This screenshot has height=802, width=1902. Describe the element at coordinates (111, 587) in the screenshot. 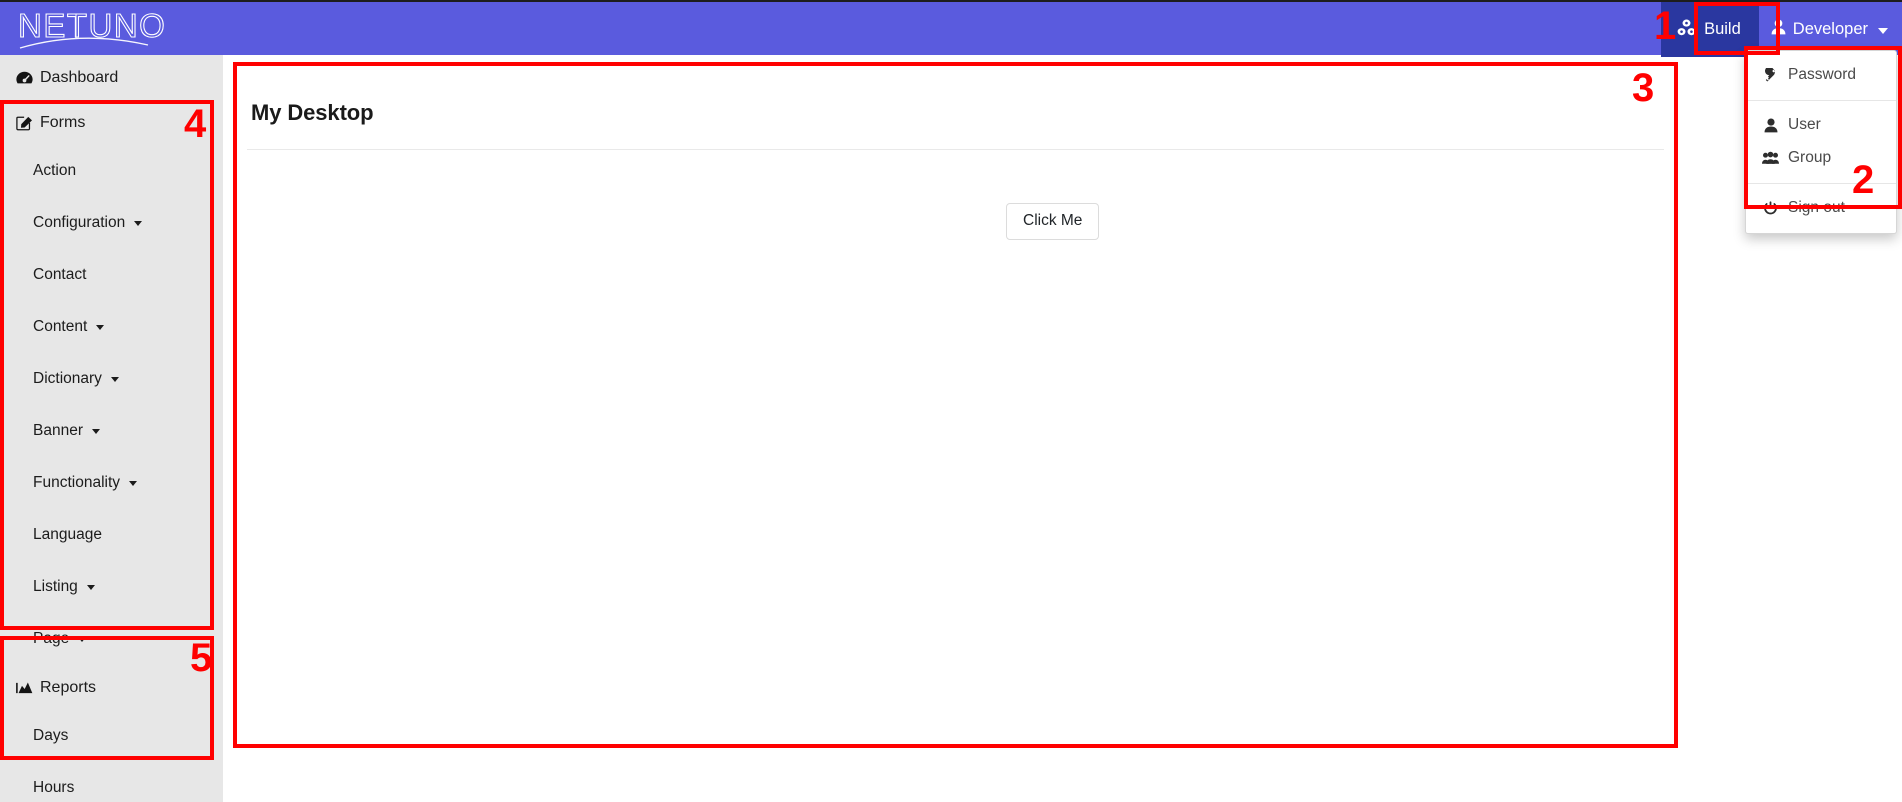

I see `sidebar-item-listing: Listing` at that location.